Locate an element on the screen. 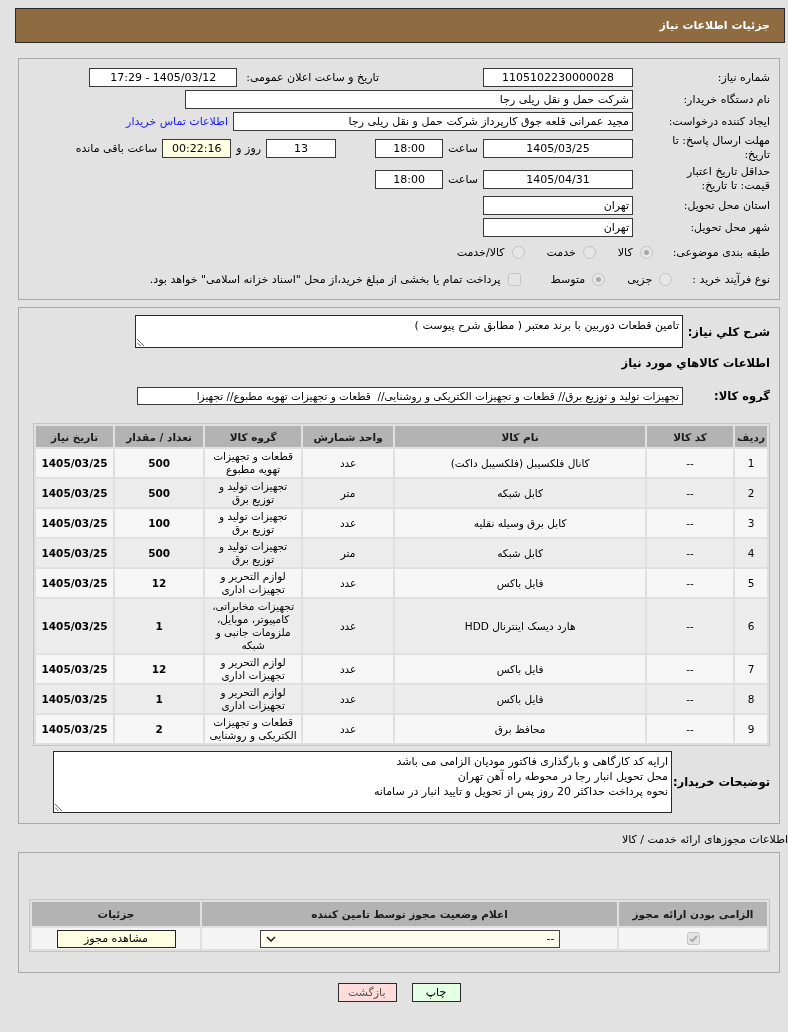 The height and width of the screenshot is (1032, 788). field-label: ایجاد کننده درخواست: is located at coordinates (718, 121).